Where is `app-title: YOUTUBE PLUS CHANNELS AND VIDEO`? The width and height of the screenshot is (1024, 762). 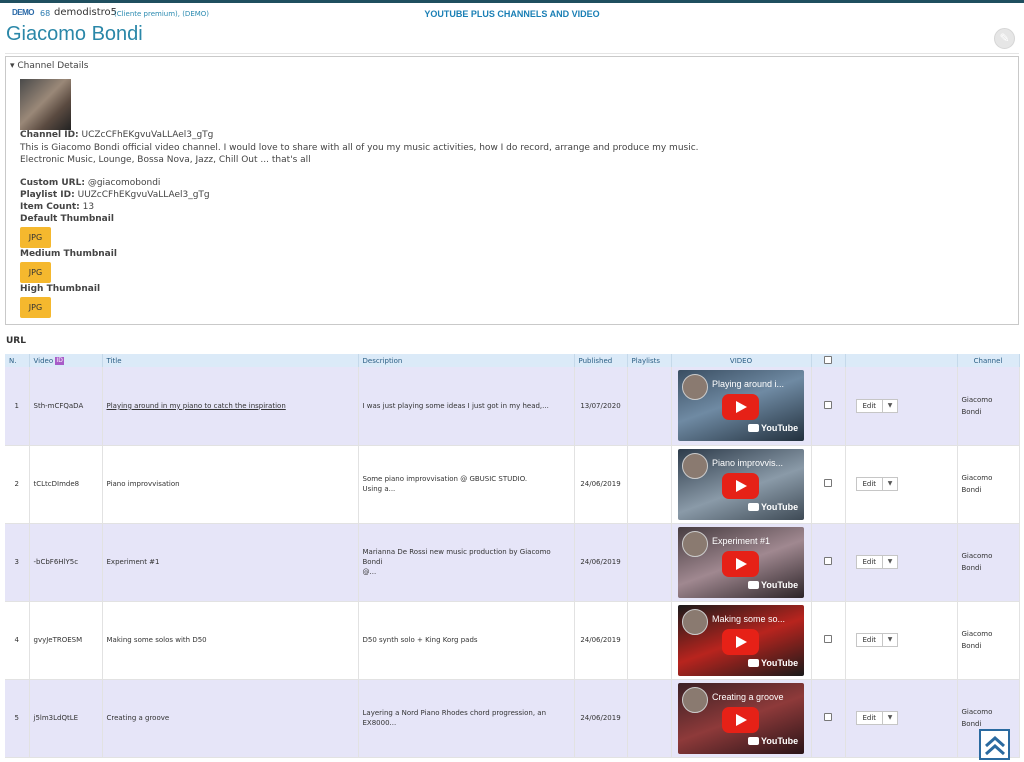 app-title: YOUTUBE PLUS CHANNELS AND VIDEO is located at coordinates (512, 14).